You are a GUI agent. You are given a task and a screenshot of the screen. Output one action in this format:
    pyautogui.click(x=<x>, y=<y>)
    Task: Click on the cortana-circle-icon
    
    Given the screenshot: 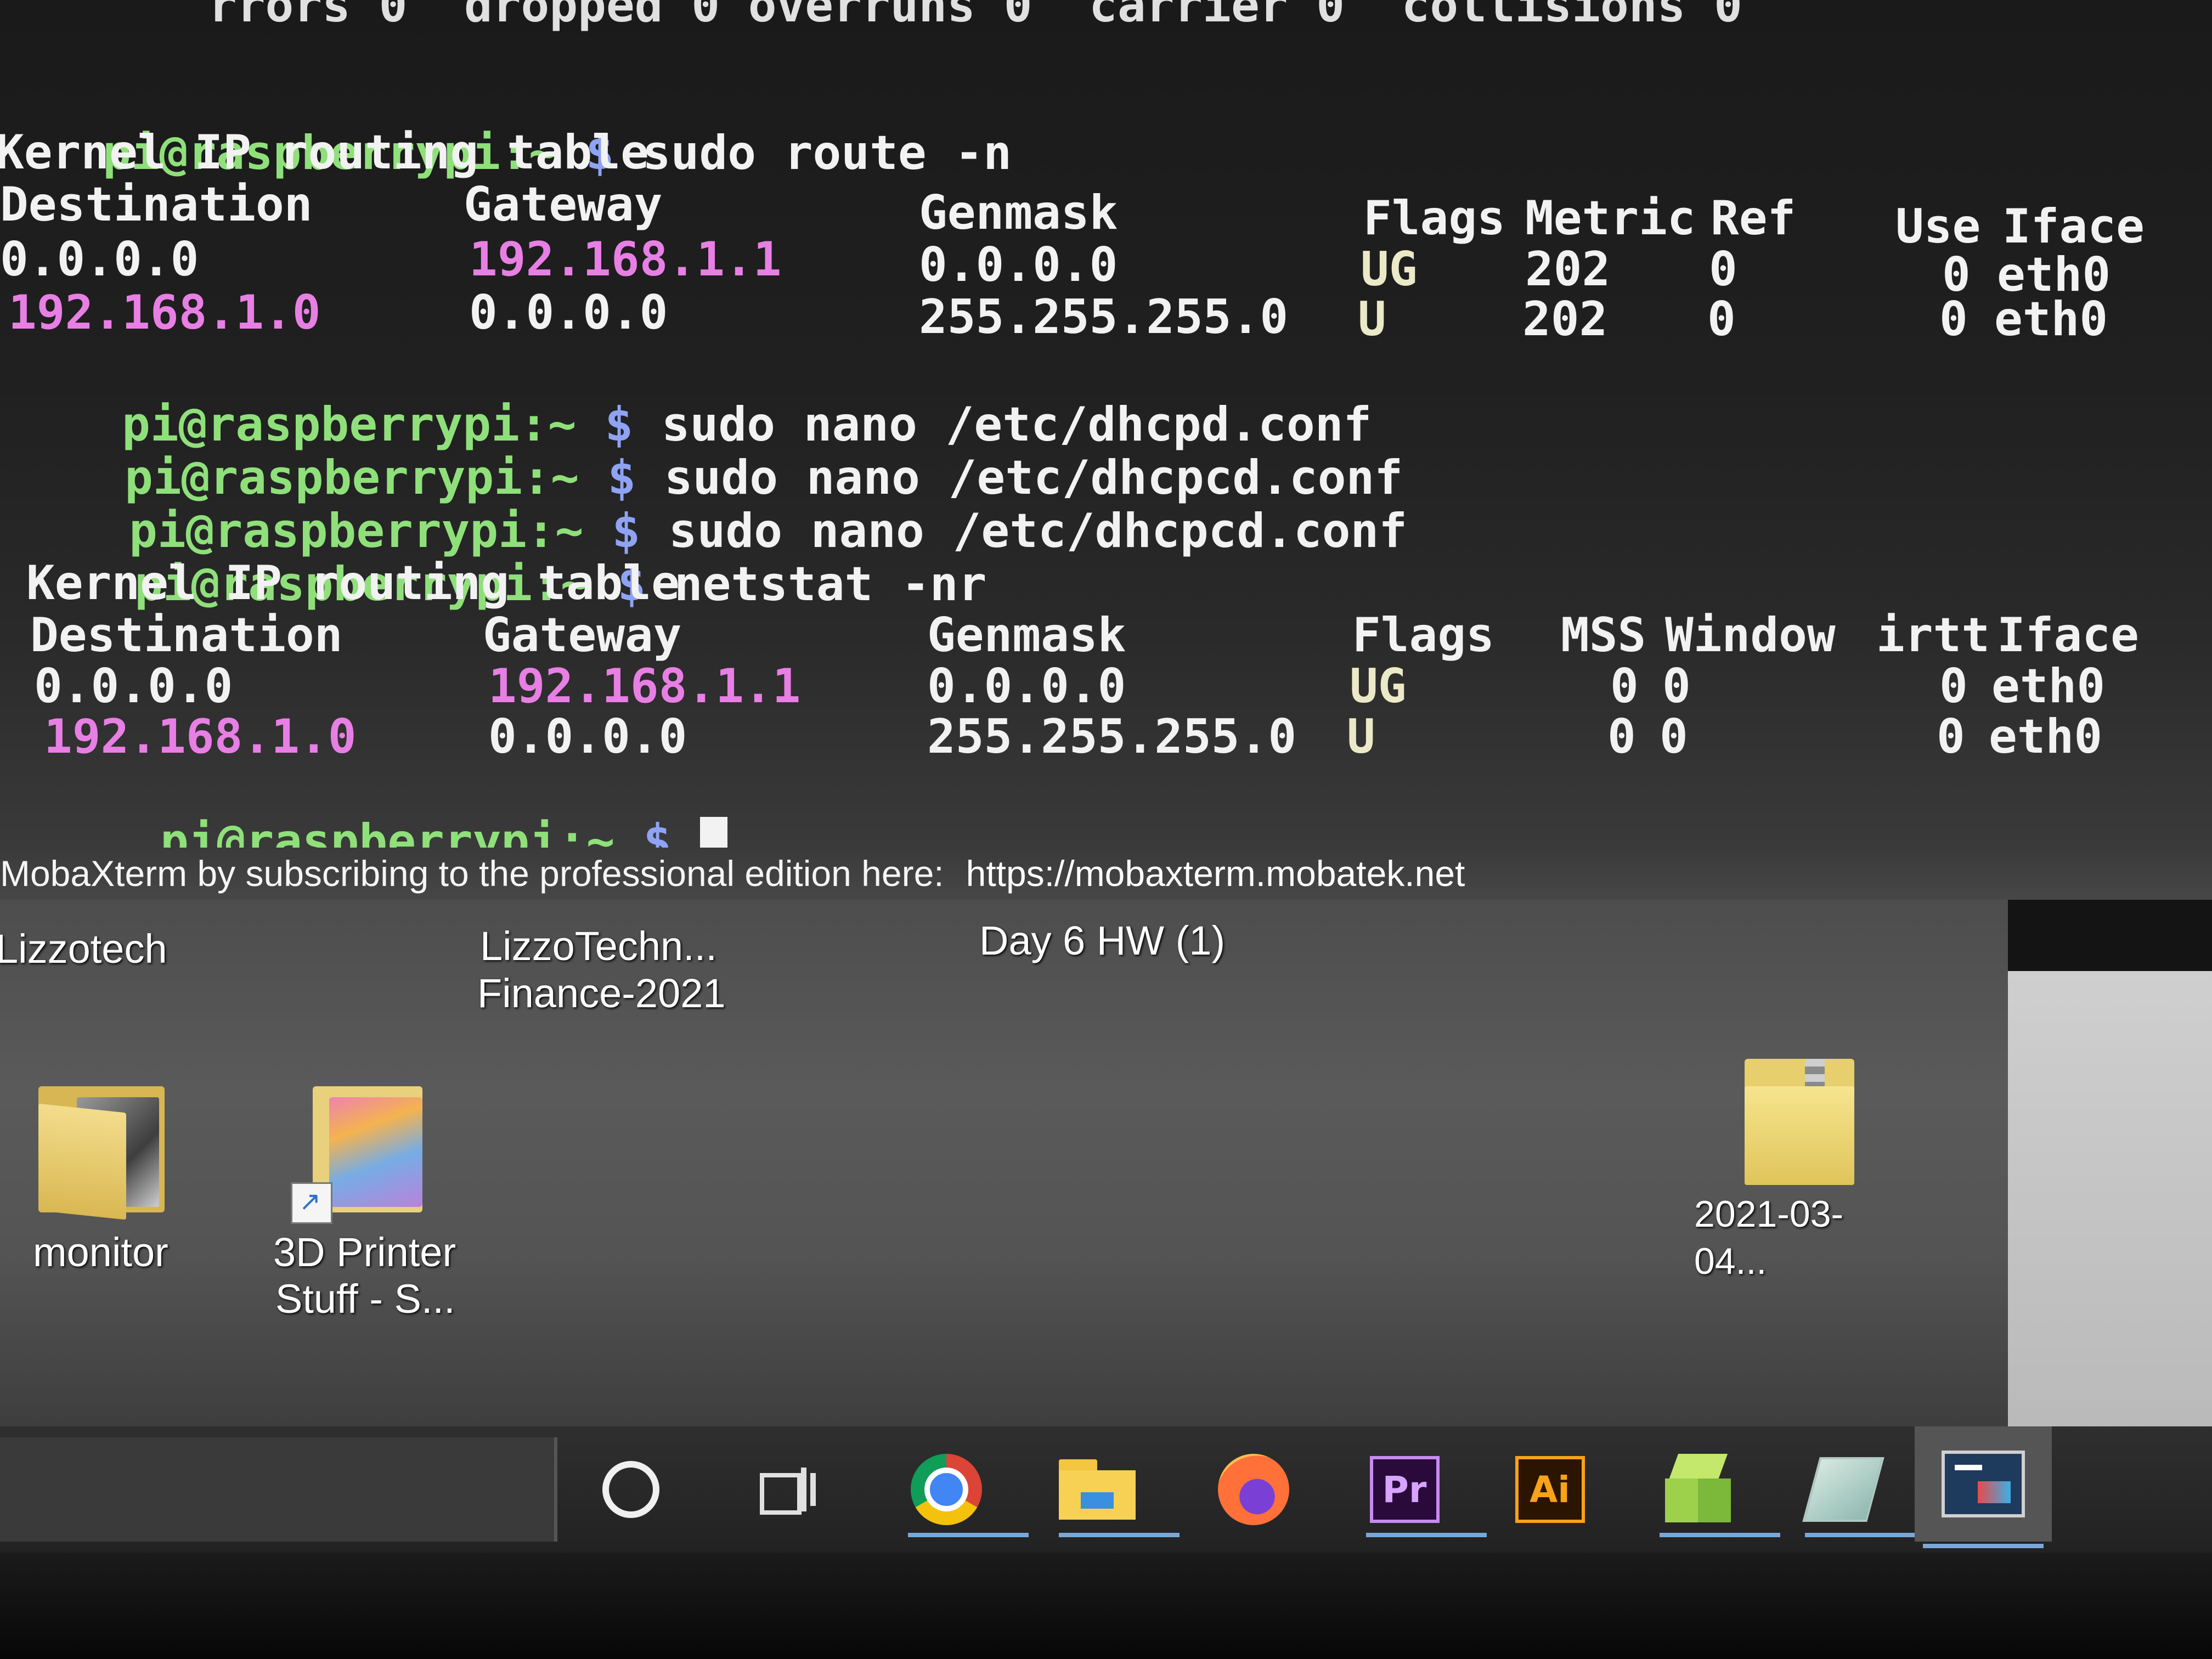 What is the action you would take?
    pyautogui.click(x=630, y=1489)
    